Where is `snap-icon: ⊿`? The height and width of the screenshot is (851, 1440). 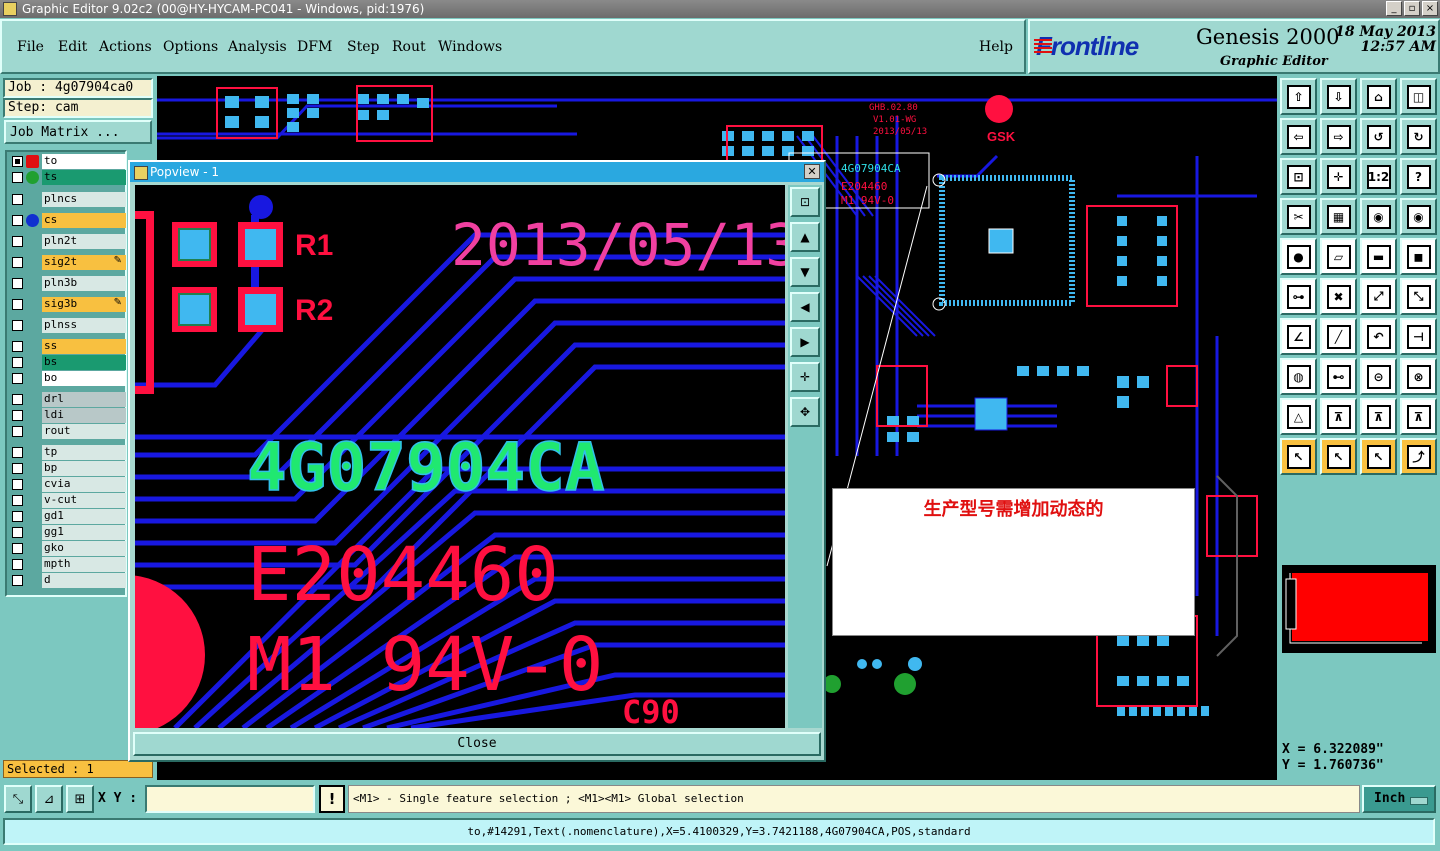 snap-icon: ⊿ is located at coordinates (49, 799).